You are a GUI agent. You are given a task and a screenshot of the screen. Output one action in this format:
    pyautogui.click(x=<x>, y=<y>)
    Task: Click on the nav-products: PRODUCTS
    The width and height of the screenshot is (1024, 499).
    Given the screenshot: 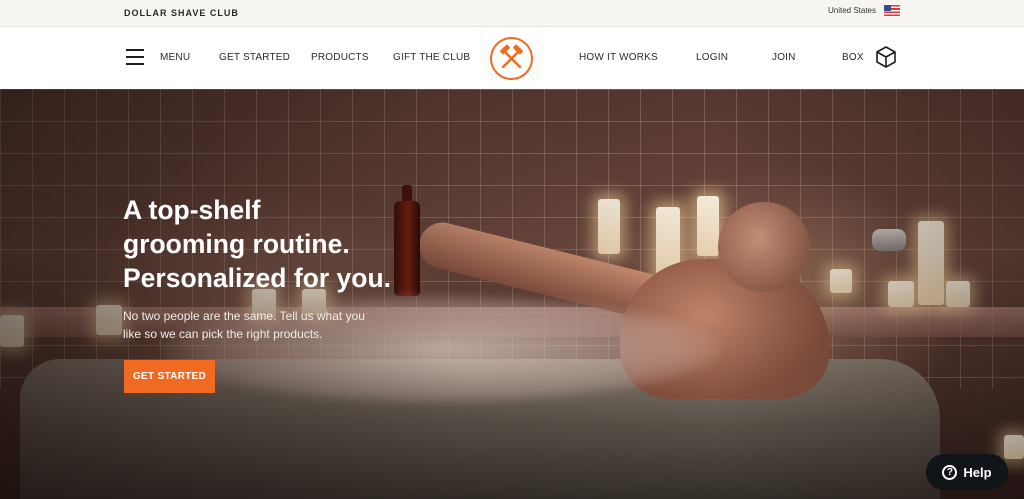 What is the action you would take?
    pyautogui.click(x=340, y=57)
    